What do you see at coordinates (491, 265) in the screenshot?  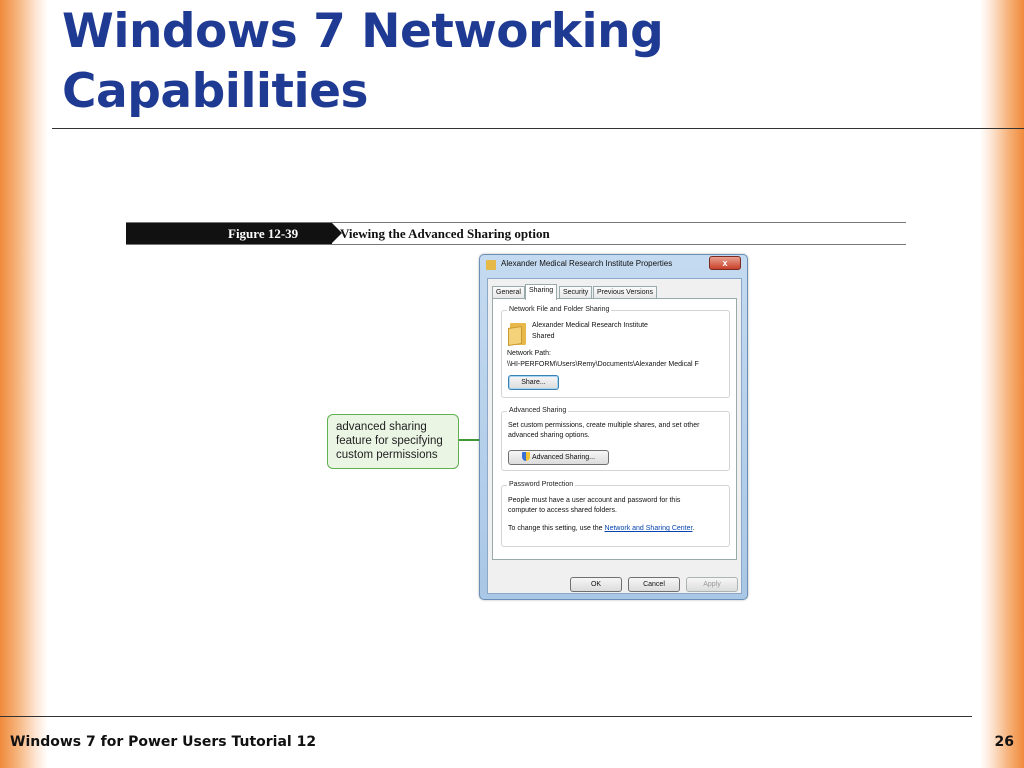 I see `folder-icon` at bounding box center [491, 265].